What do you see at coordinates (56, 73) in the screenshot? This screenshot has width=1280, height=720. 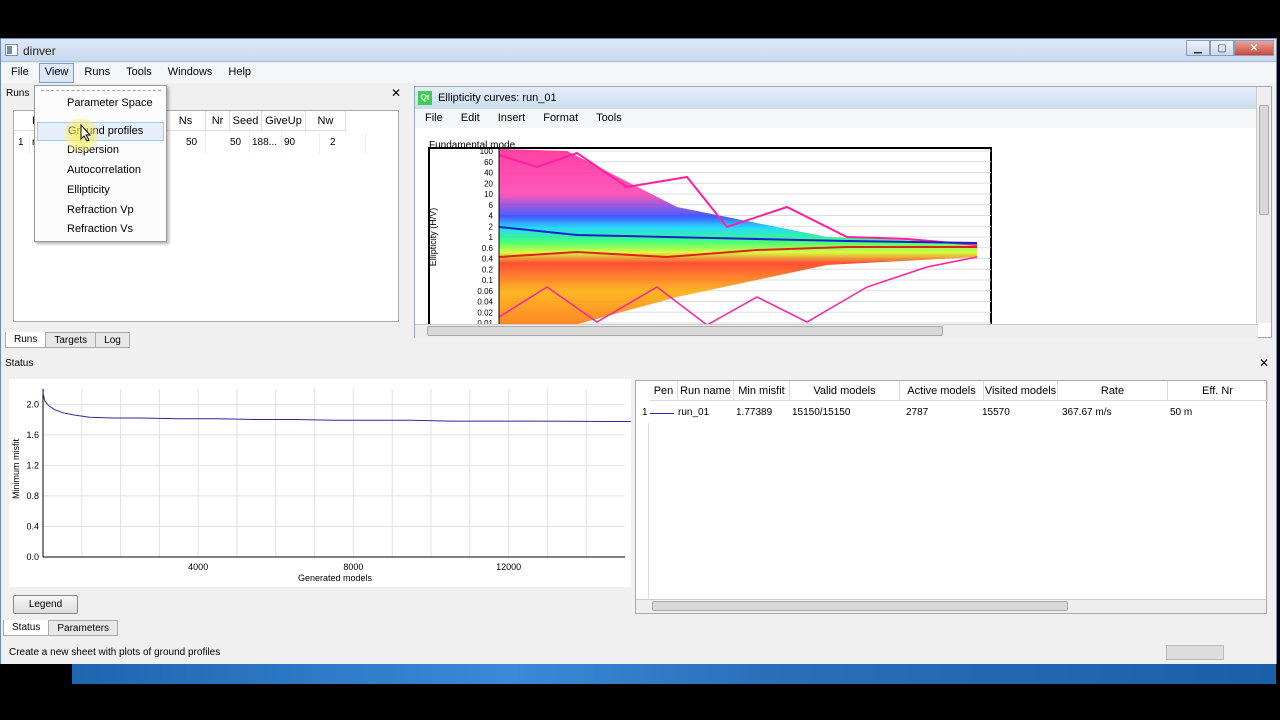 I see `menu-view: View` at bounding box center [56, 73].